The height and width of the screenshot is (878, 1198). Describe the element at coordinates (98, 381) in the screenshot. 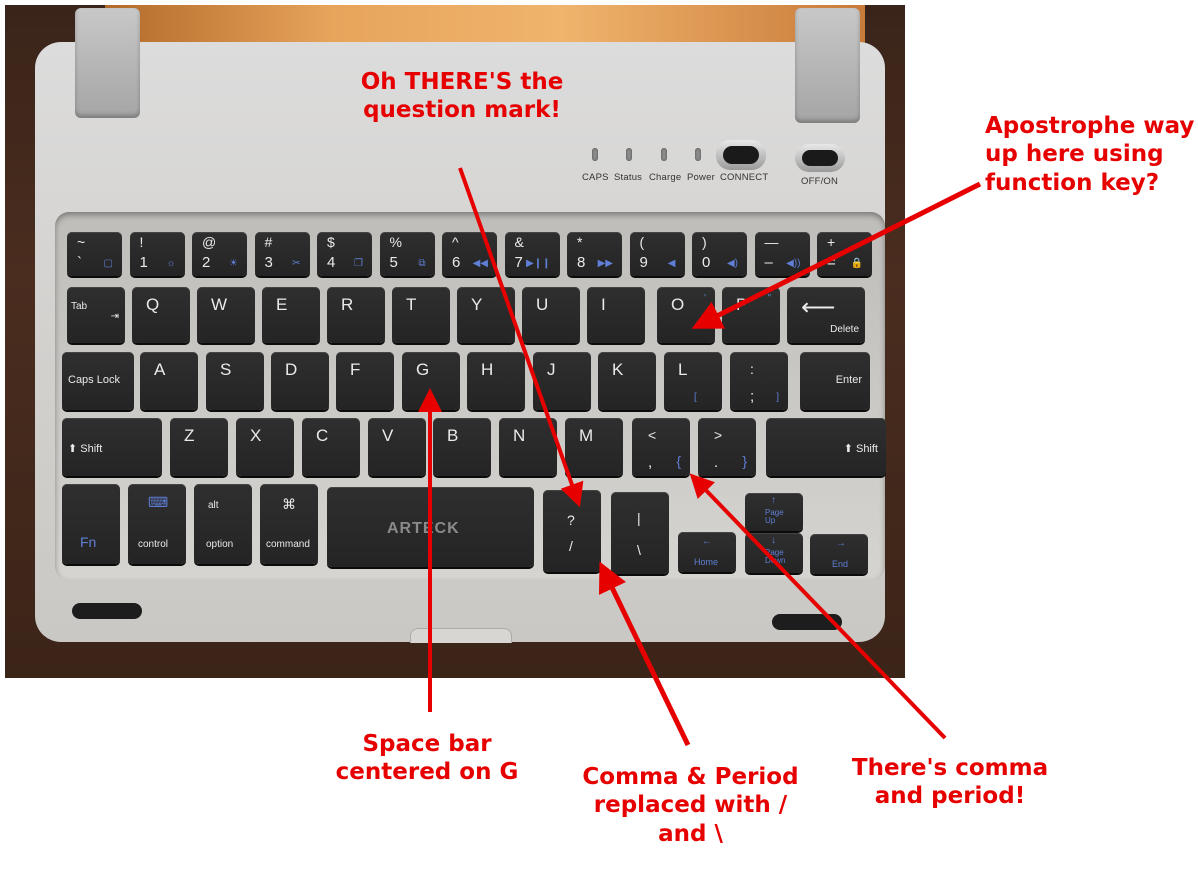

I see `key-caps-lock: Caps Lock` at that location.